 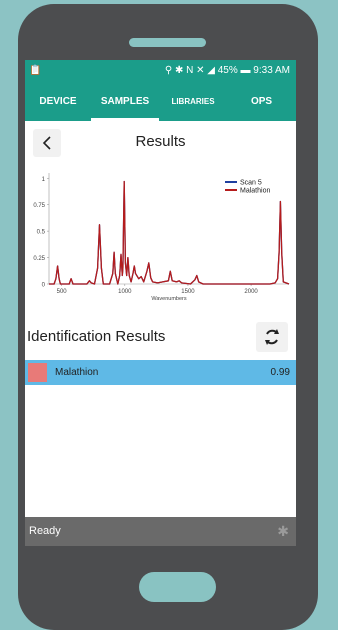 I want to click on y-tick-label: 0, so click(x=44, y=286).